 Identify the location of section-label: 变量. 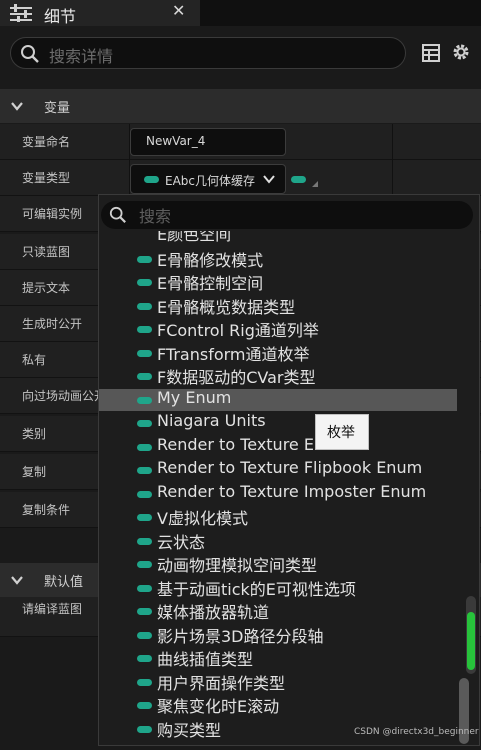
(57, 108).